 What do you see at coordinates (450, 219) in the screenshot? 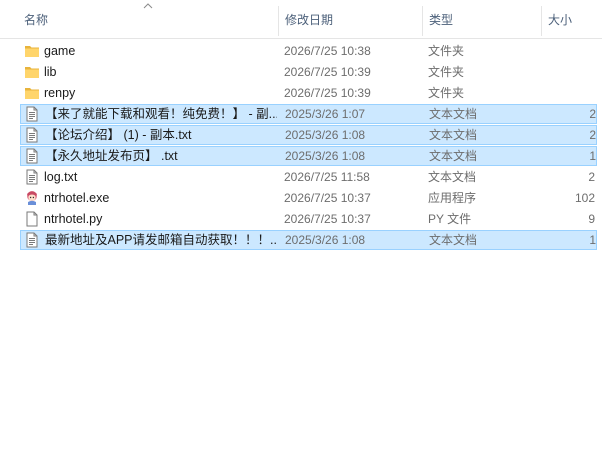
I see `file-type: PY 文件` at bounding box center [450, 219].